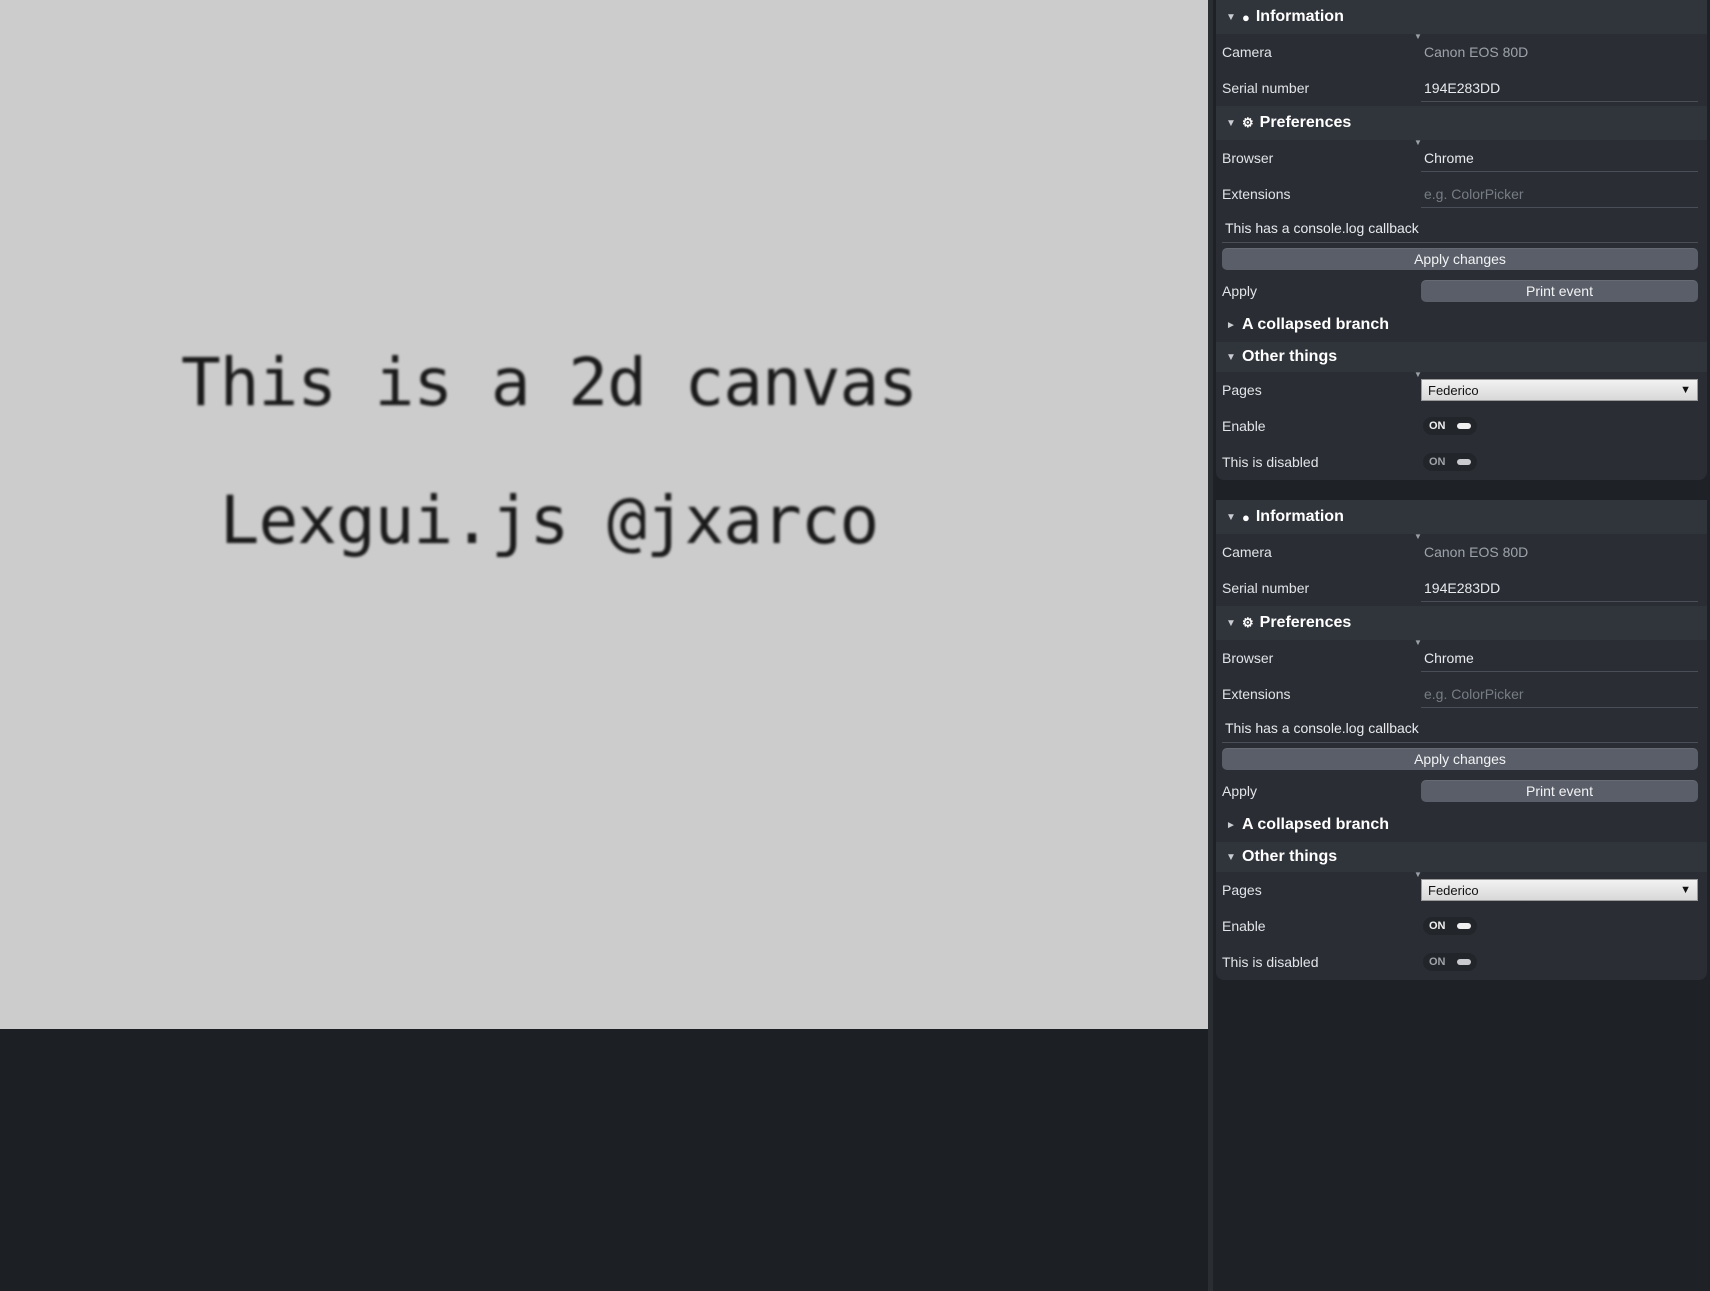 Image resolution: width=1710 pixels, height=1291 pixels. What do you see at coordinates (604, 1160) in the screenshot?
I see `bottom-area` at bounding box center [604, 1160].